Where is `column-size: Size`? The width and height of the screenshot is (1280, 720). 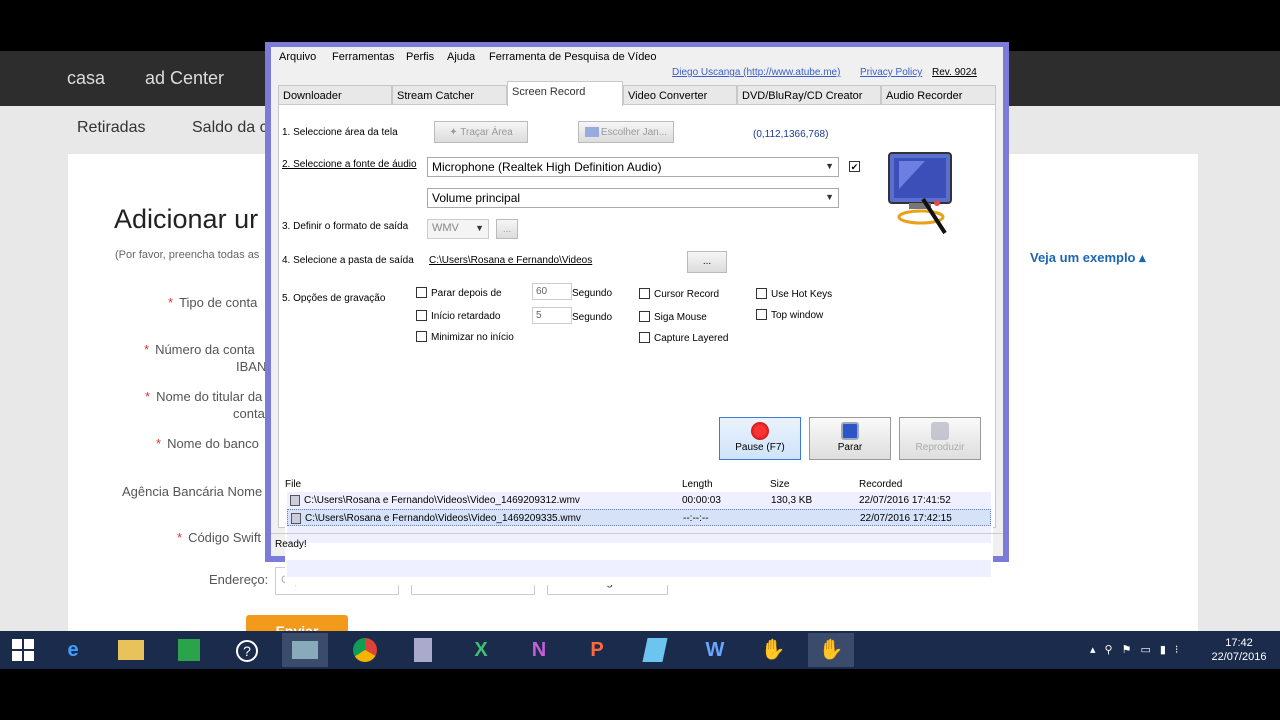
column-size: Size is located at coordinates (779, 484).